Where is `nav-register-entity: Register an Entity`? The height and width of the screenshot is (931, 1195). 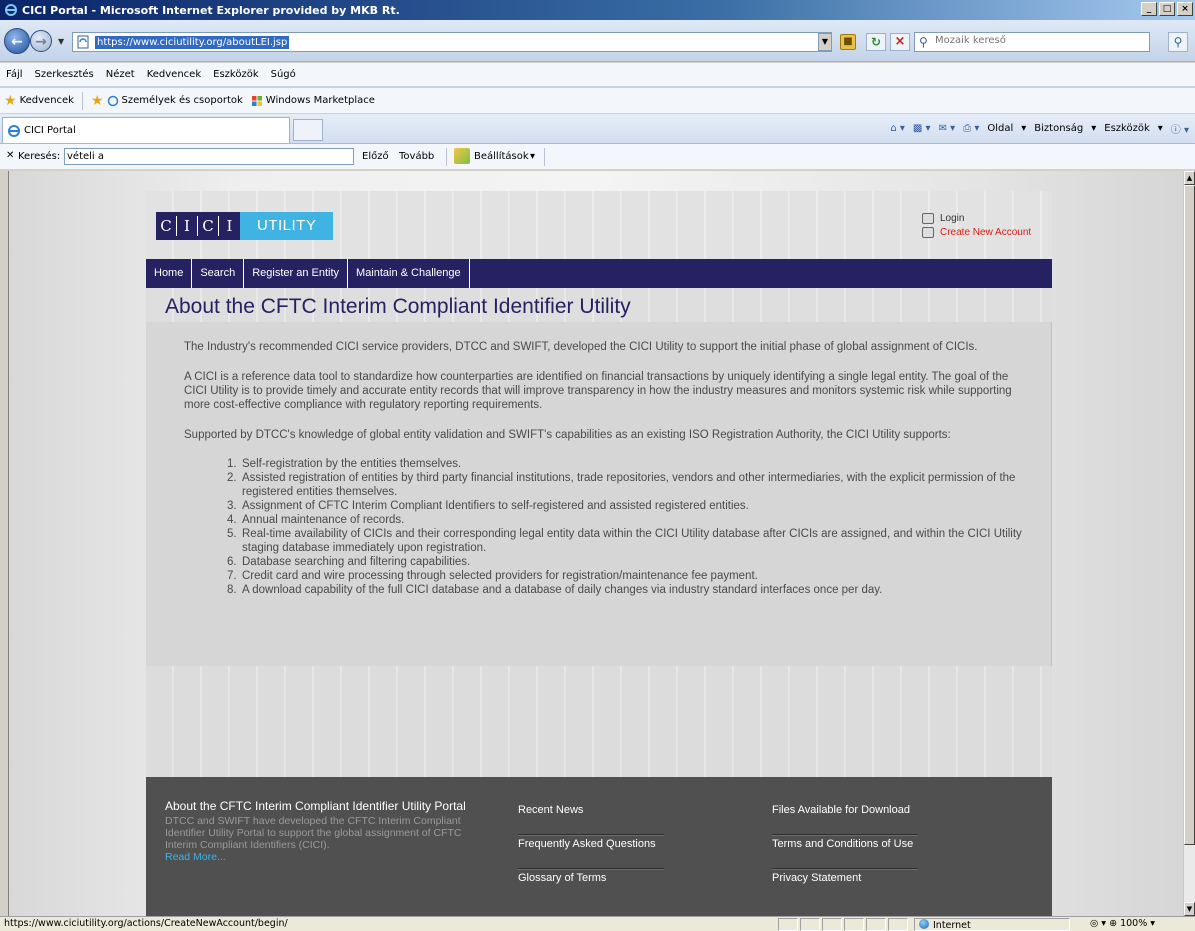
nav-register-entity: Register an Entity is located at coordinates (296, 273).